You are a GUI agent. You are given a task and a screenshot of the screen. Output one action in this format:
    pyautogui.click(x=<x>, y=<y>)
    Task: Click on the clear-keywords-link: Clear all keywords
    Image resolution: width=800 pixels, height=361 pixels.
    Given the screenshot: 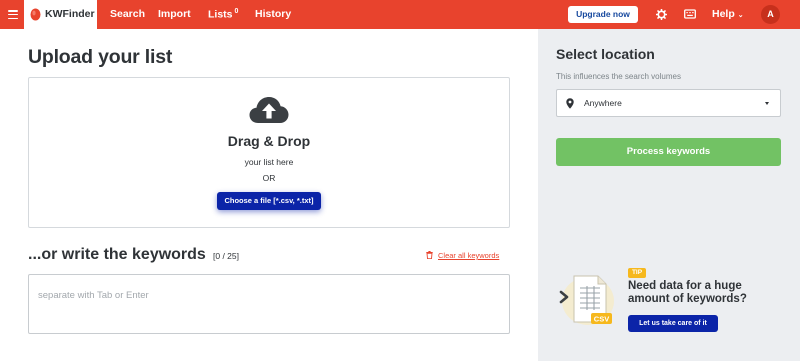 What is the action you would take?
    pyautogui.click(x=462, y=255)
    